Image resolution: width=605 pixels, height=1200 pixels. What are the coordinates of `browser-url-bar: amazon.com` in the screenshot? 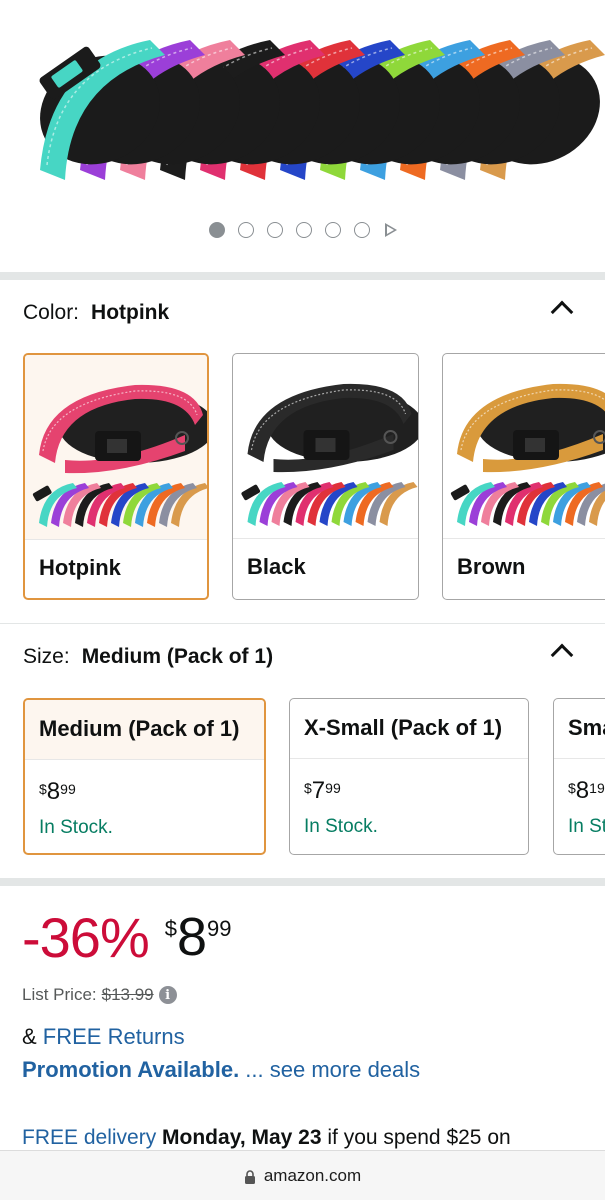 It's located at (302, 1175).